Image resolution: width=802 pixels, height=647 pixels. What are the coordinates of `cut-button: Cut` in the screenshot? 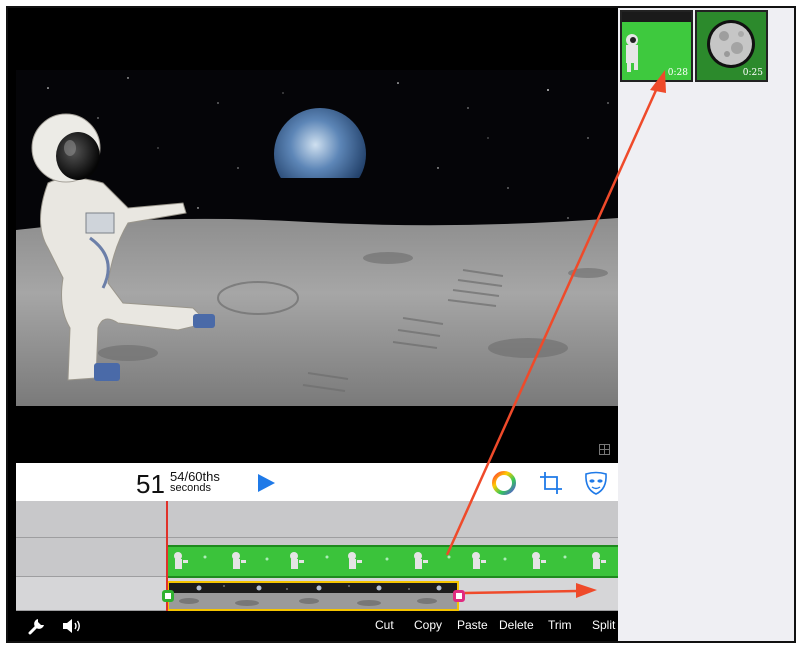 It's located at (384, 625).